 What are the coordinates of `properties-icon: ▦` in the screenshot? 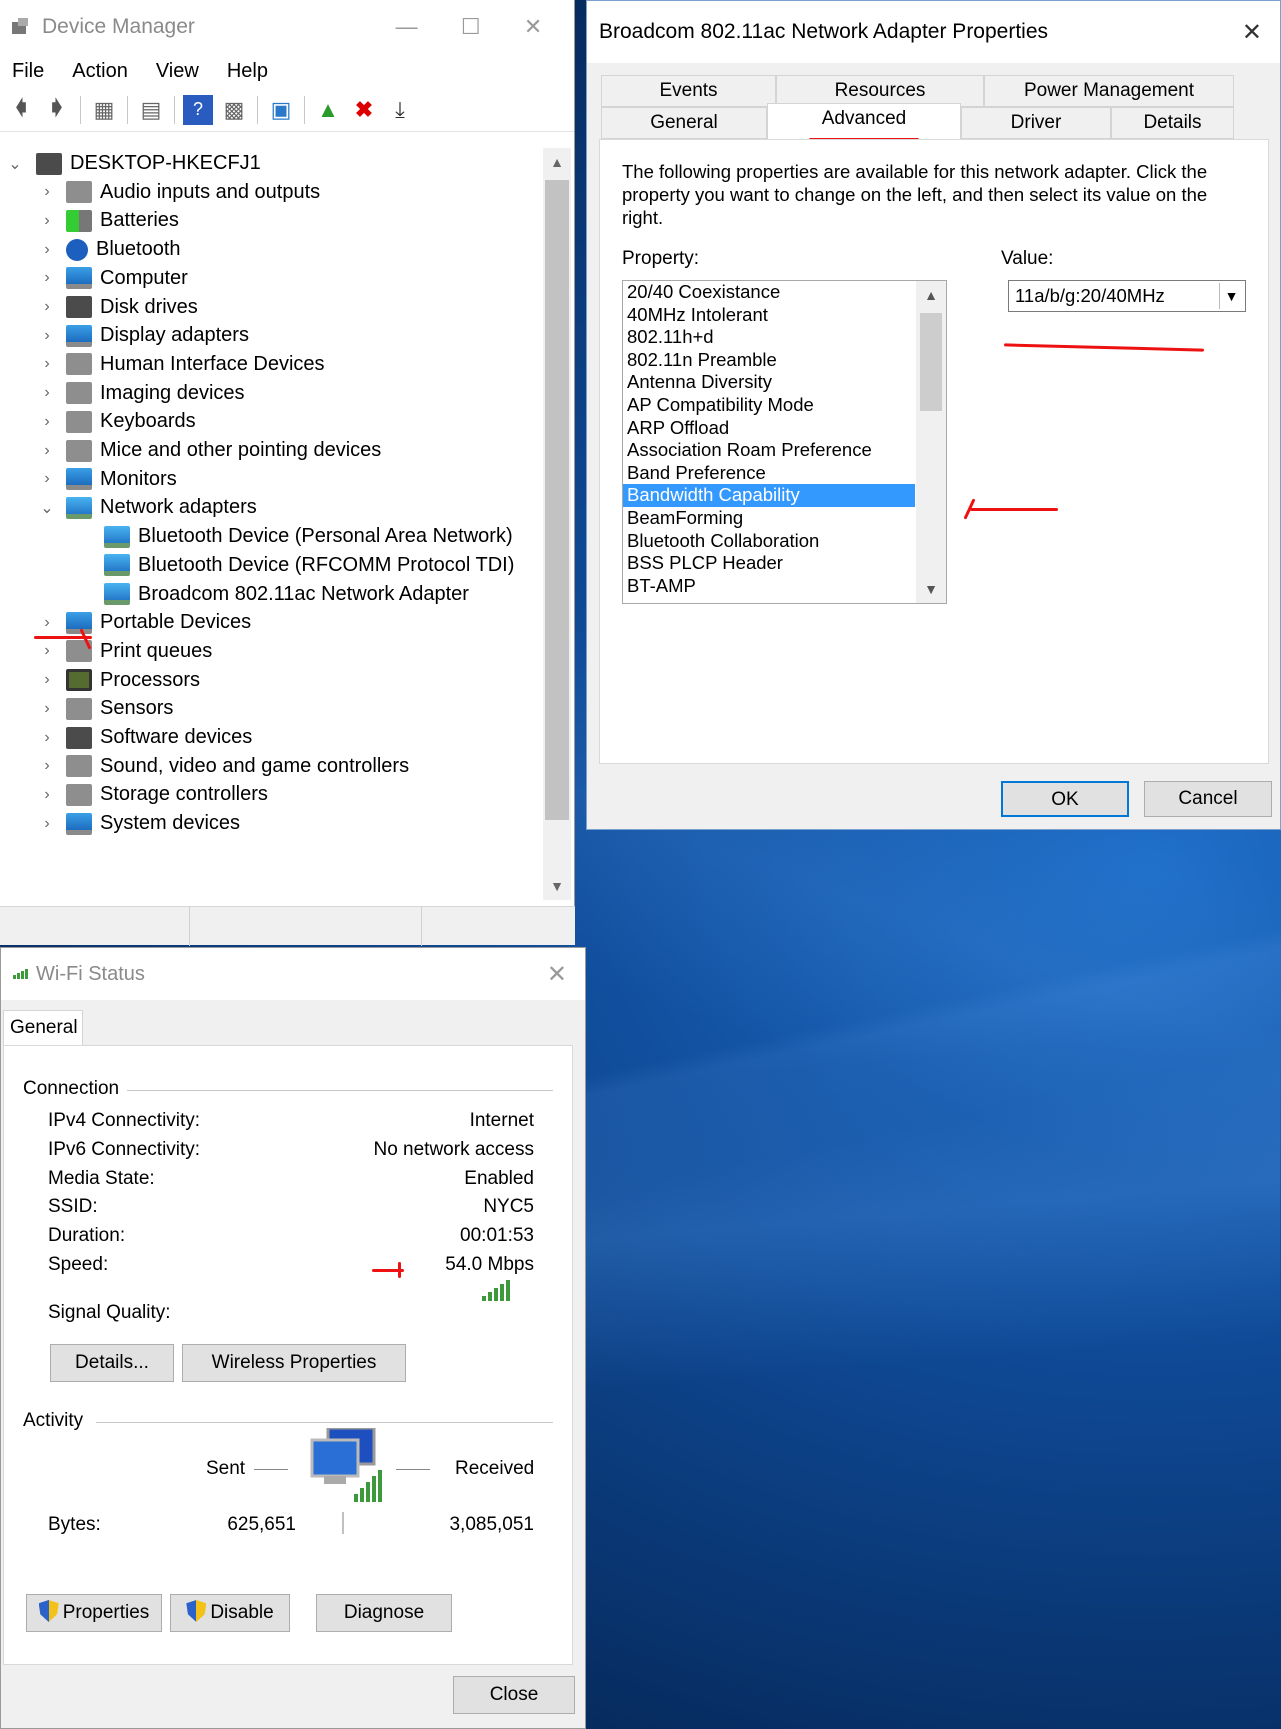 It's located at (104, 110).